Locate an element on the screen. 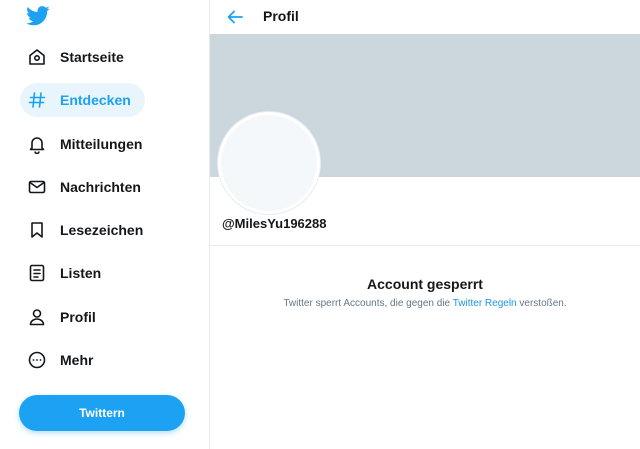 This screenshot has width=640, height=449. sidebar-item-profil: Profil is located at coordinates (65, 317).